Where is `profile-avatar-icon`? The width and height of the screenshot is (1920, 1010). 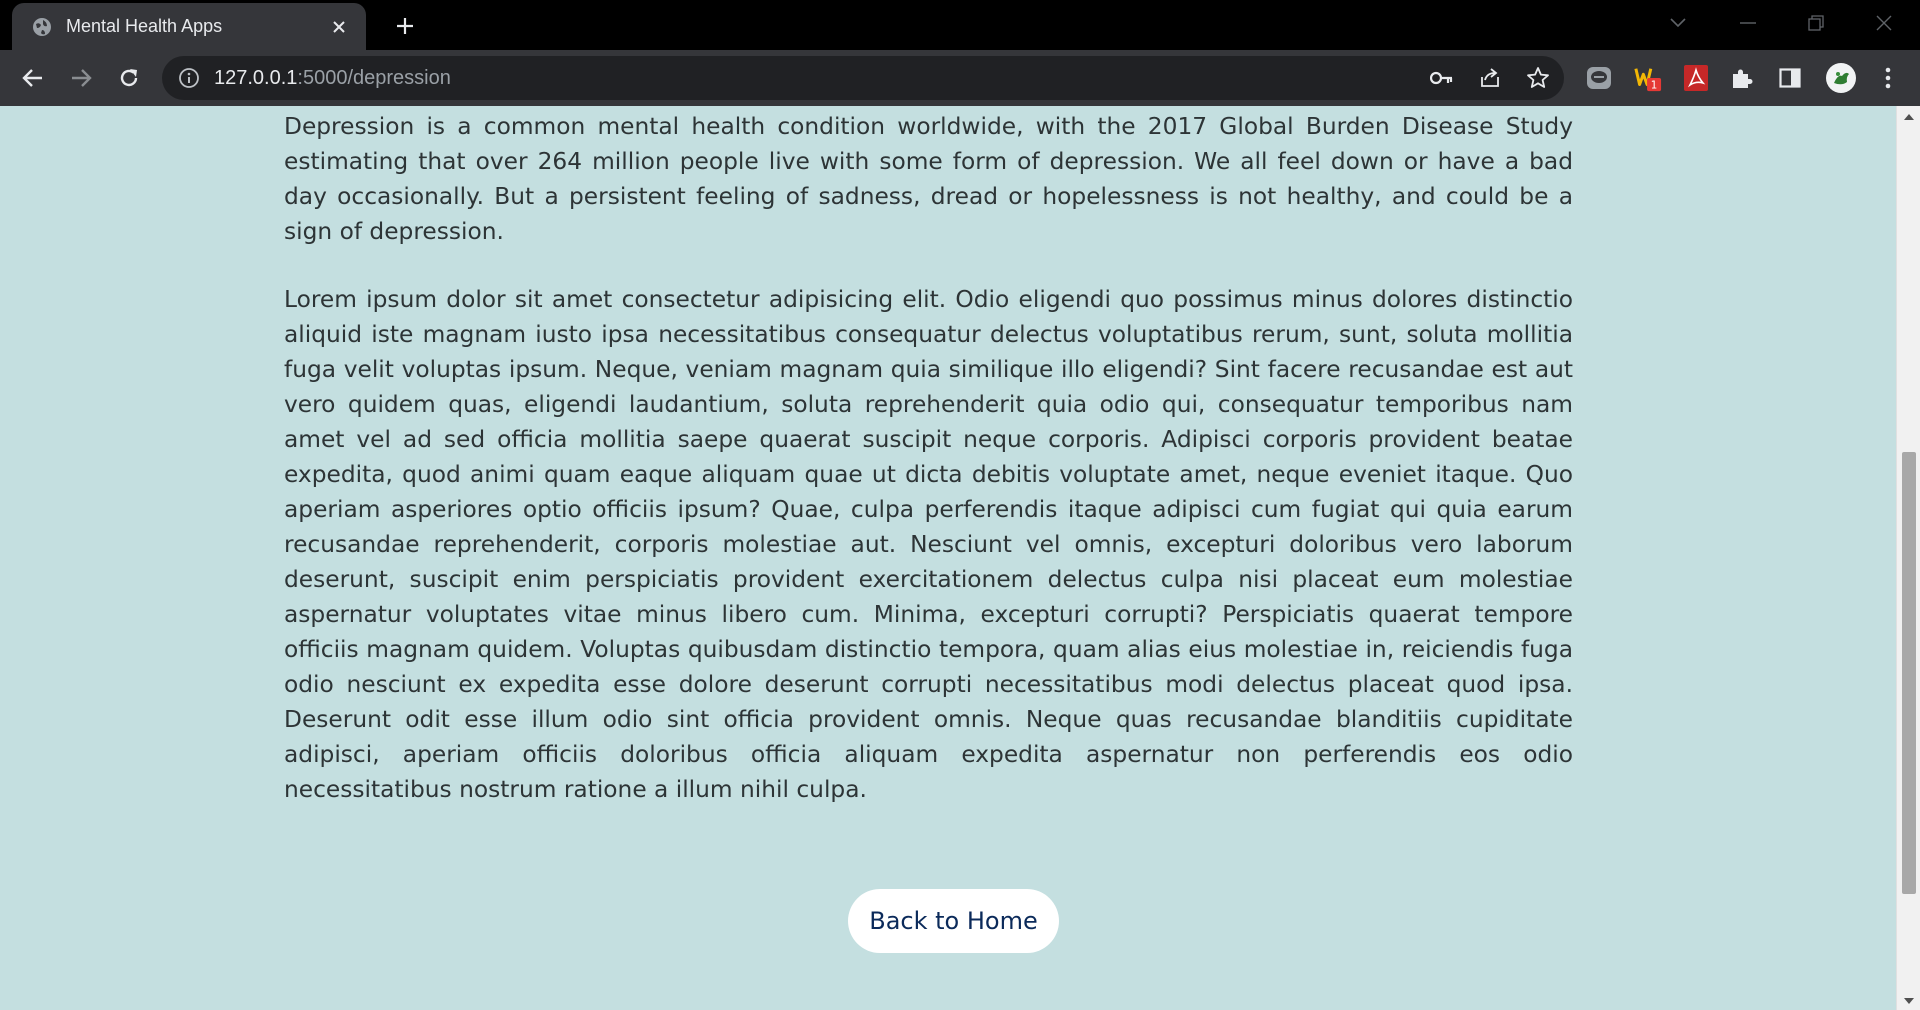 profile-avatar-icon is located at coordinates (1841, 78).